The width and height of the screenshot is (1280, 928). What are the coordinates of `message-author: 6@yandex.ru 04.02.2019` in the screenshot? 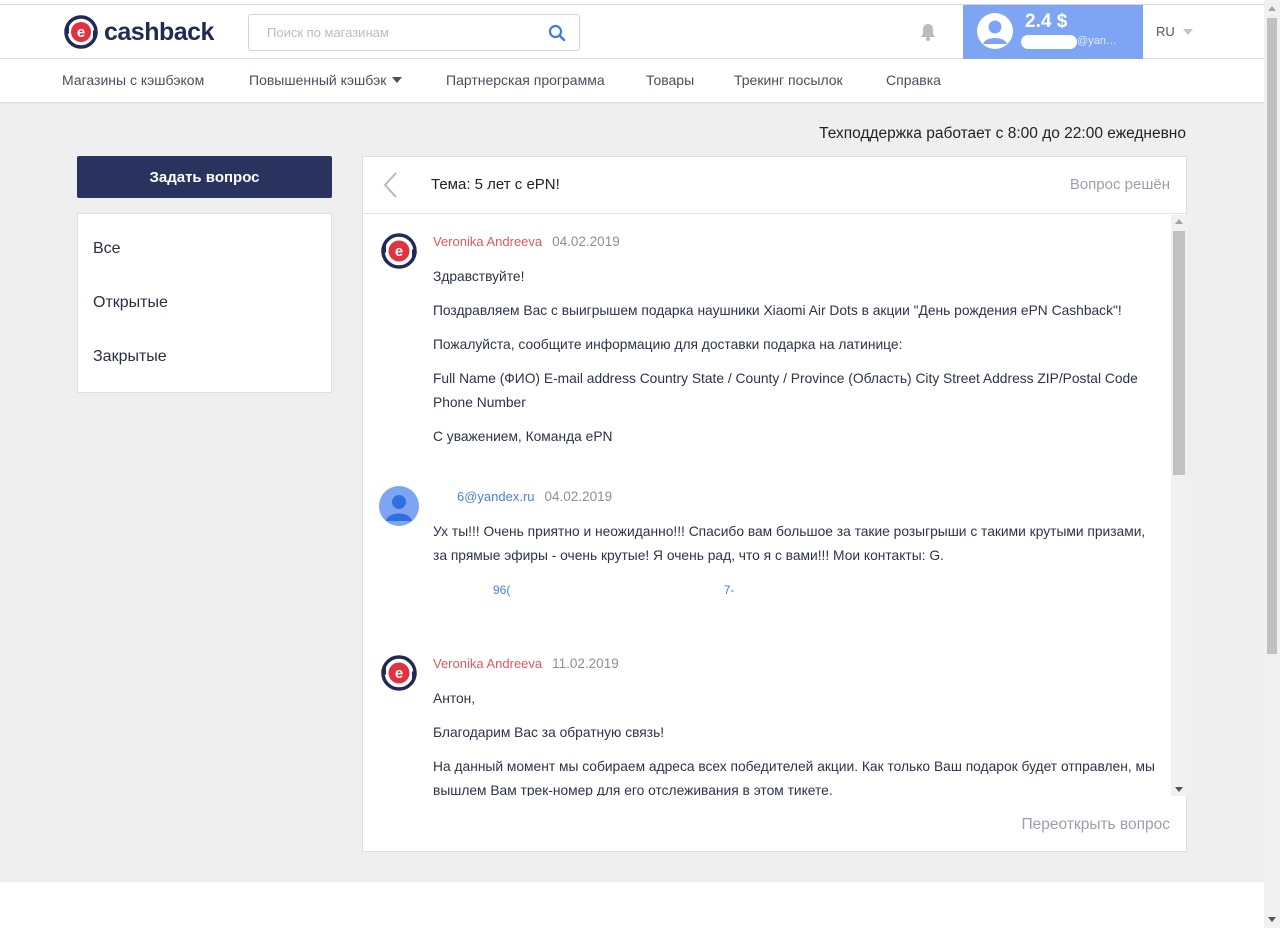 It's located at (534, 496).